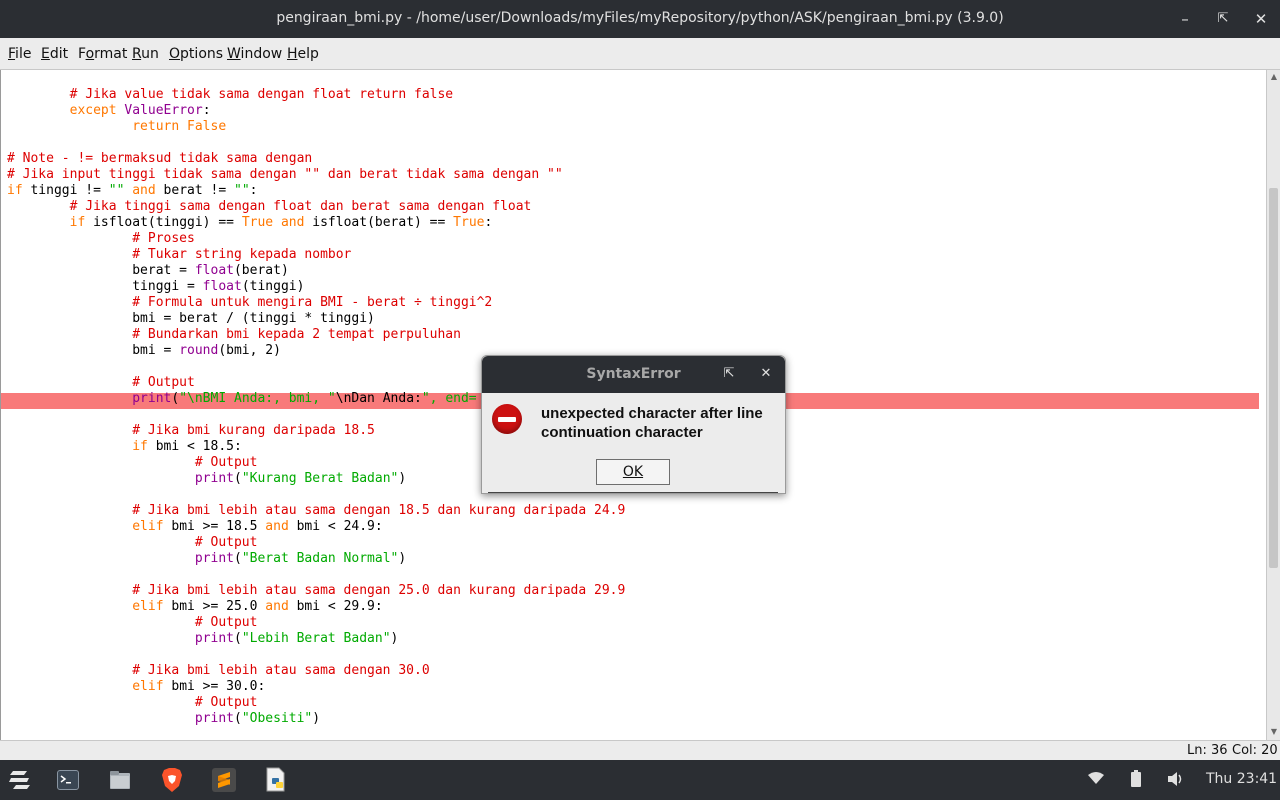  What do you see at coordinates (1096, 780) in the screenshot?
I see `wifi-icon` at bounding box center [1096, 780].